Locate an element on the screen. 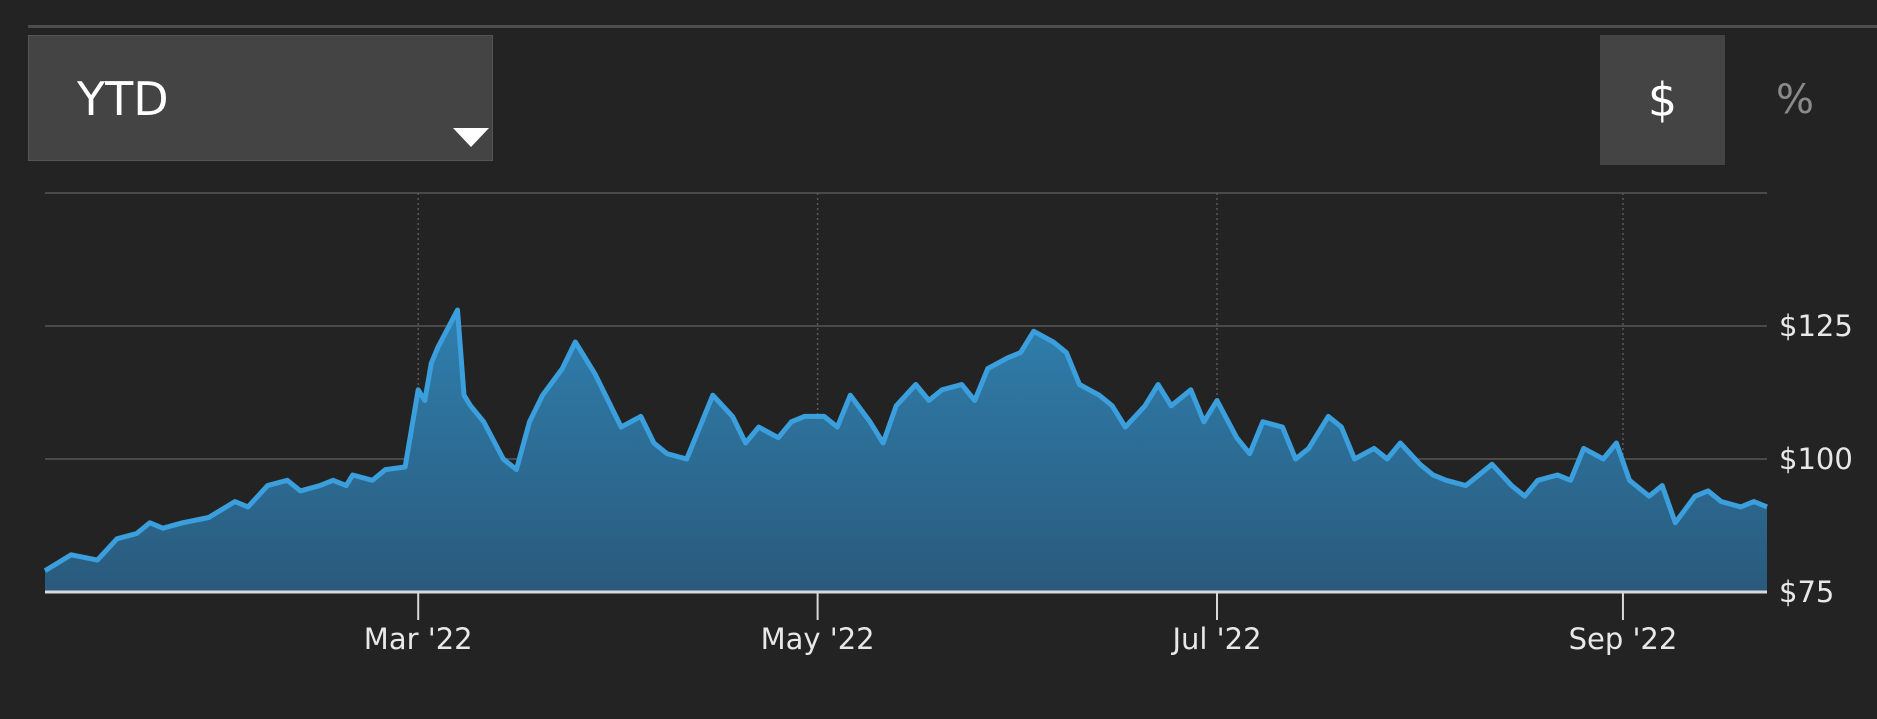 Image resolution: width=1877 pixels, height=719 pixels. x-tick-label: Jul '22 is located at coordinates (1215, 639).